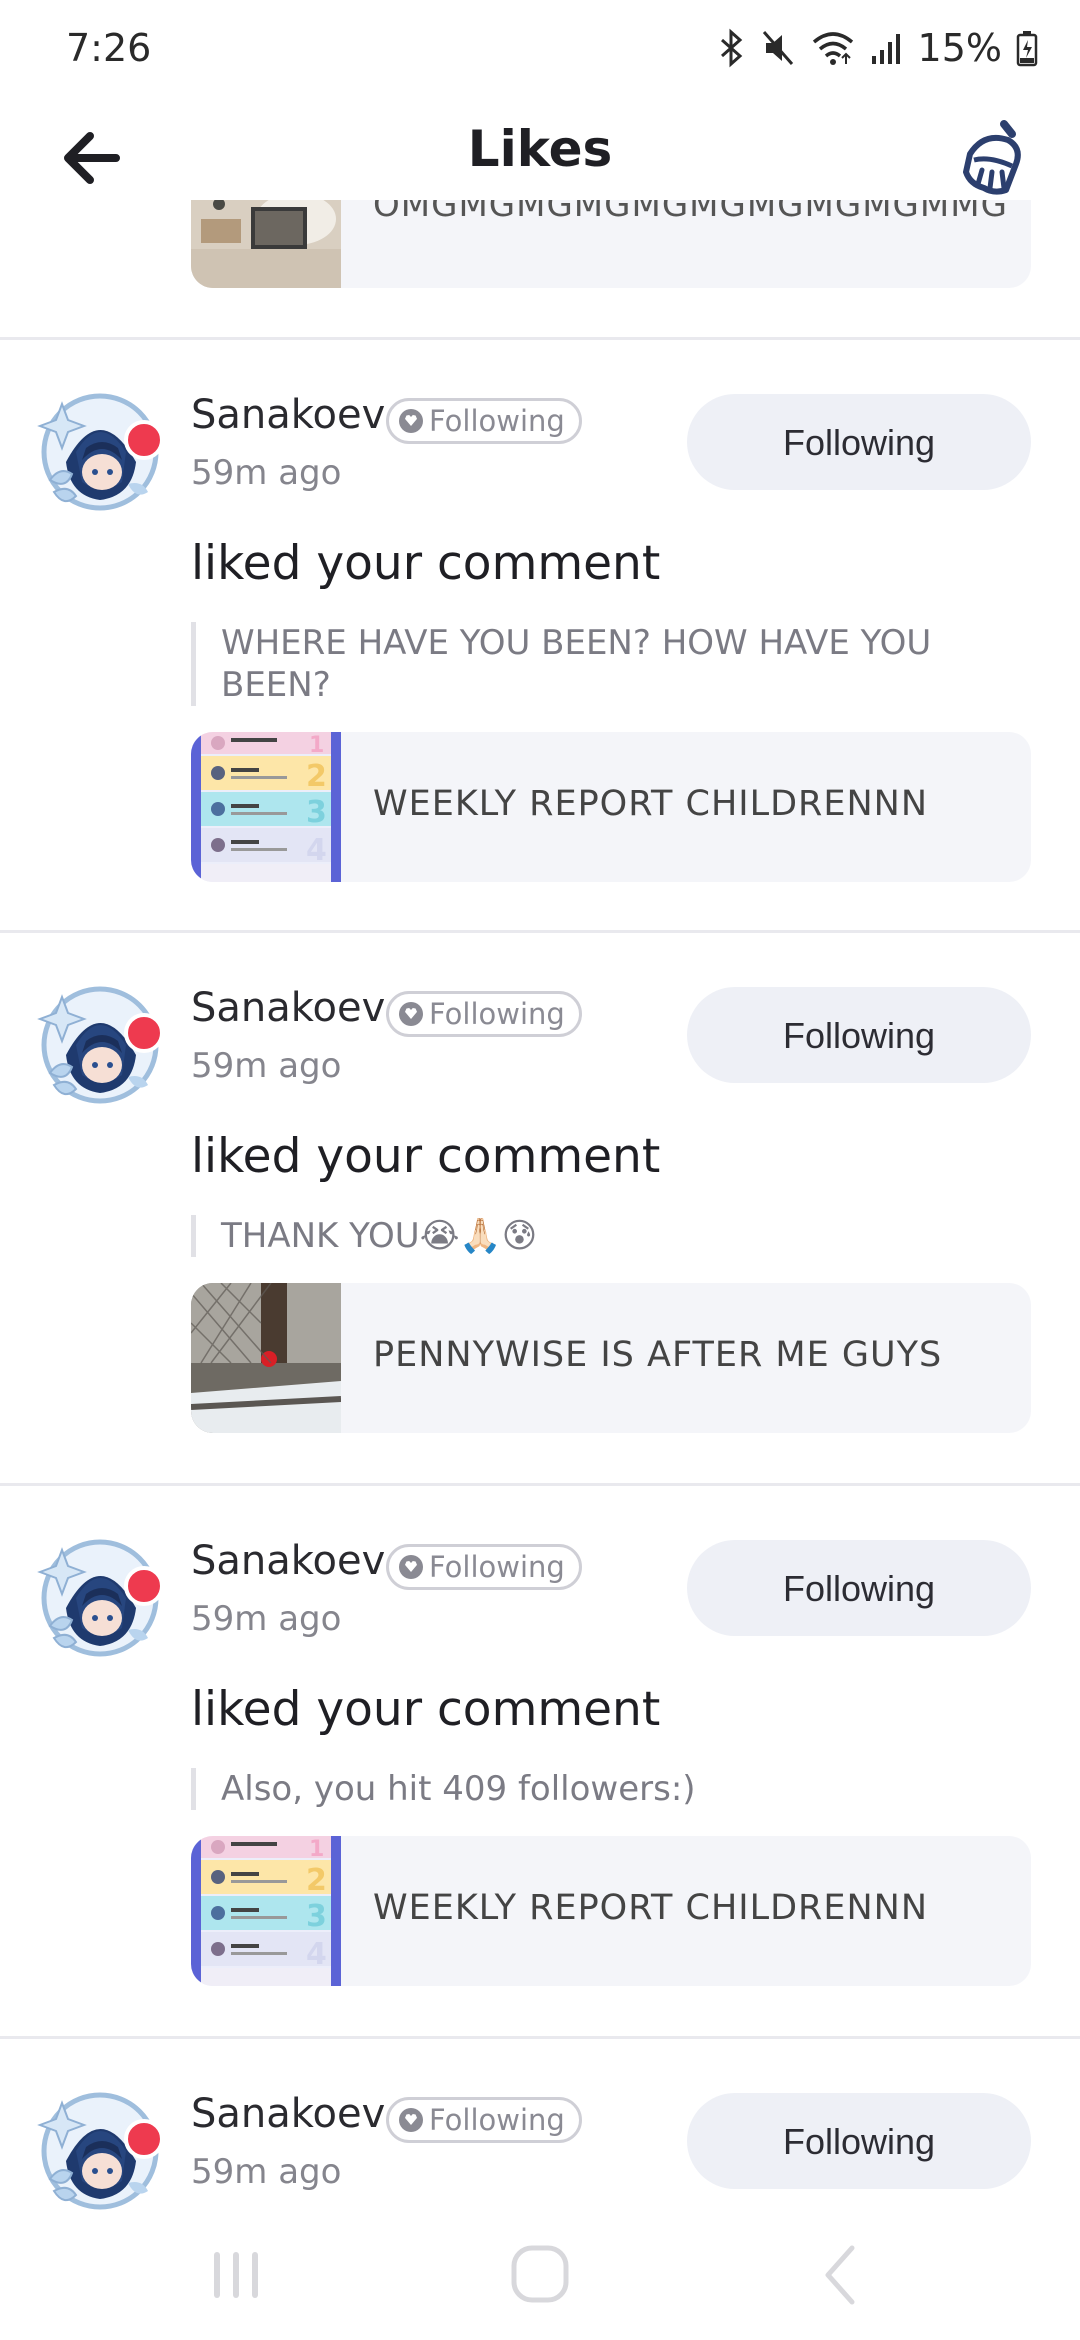 This screenshot has height=2340, width=1080. I want to click on app-header: Likes, so click(540, 150).